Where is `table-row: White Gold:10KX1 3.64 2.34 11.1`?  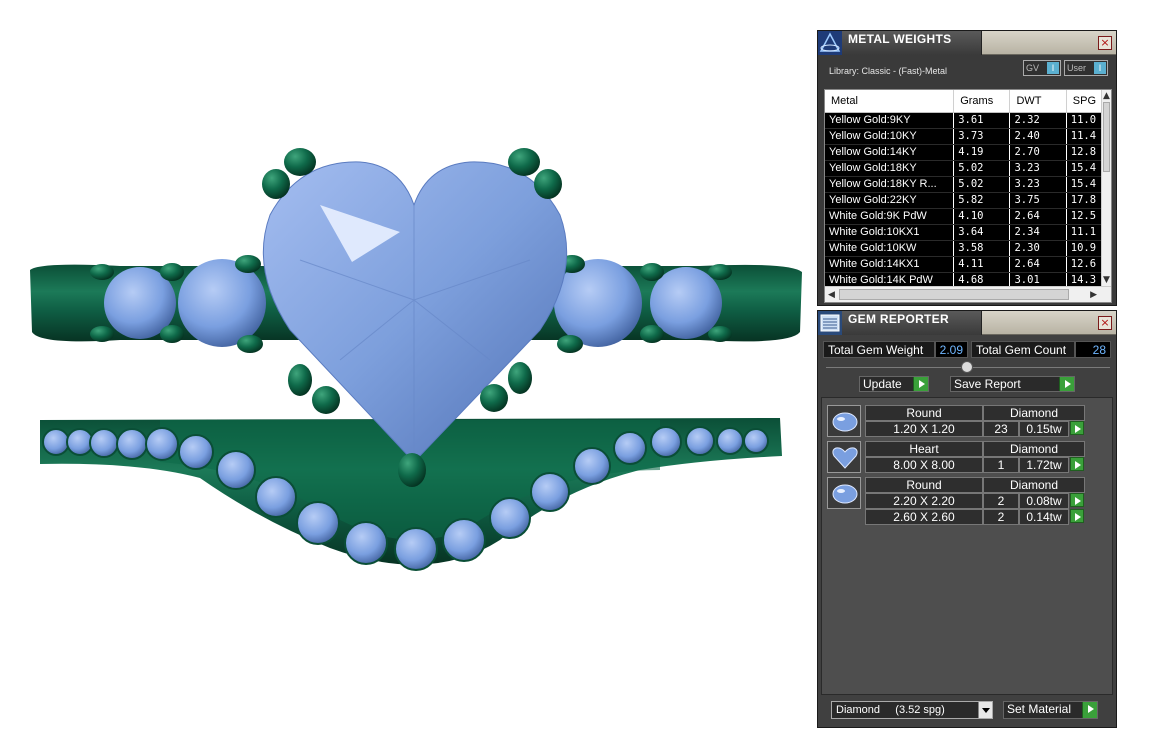 table-row: White Gold:10KX1 3.64 2.34 11.1 is located at coordinates (964, 232).